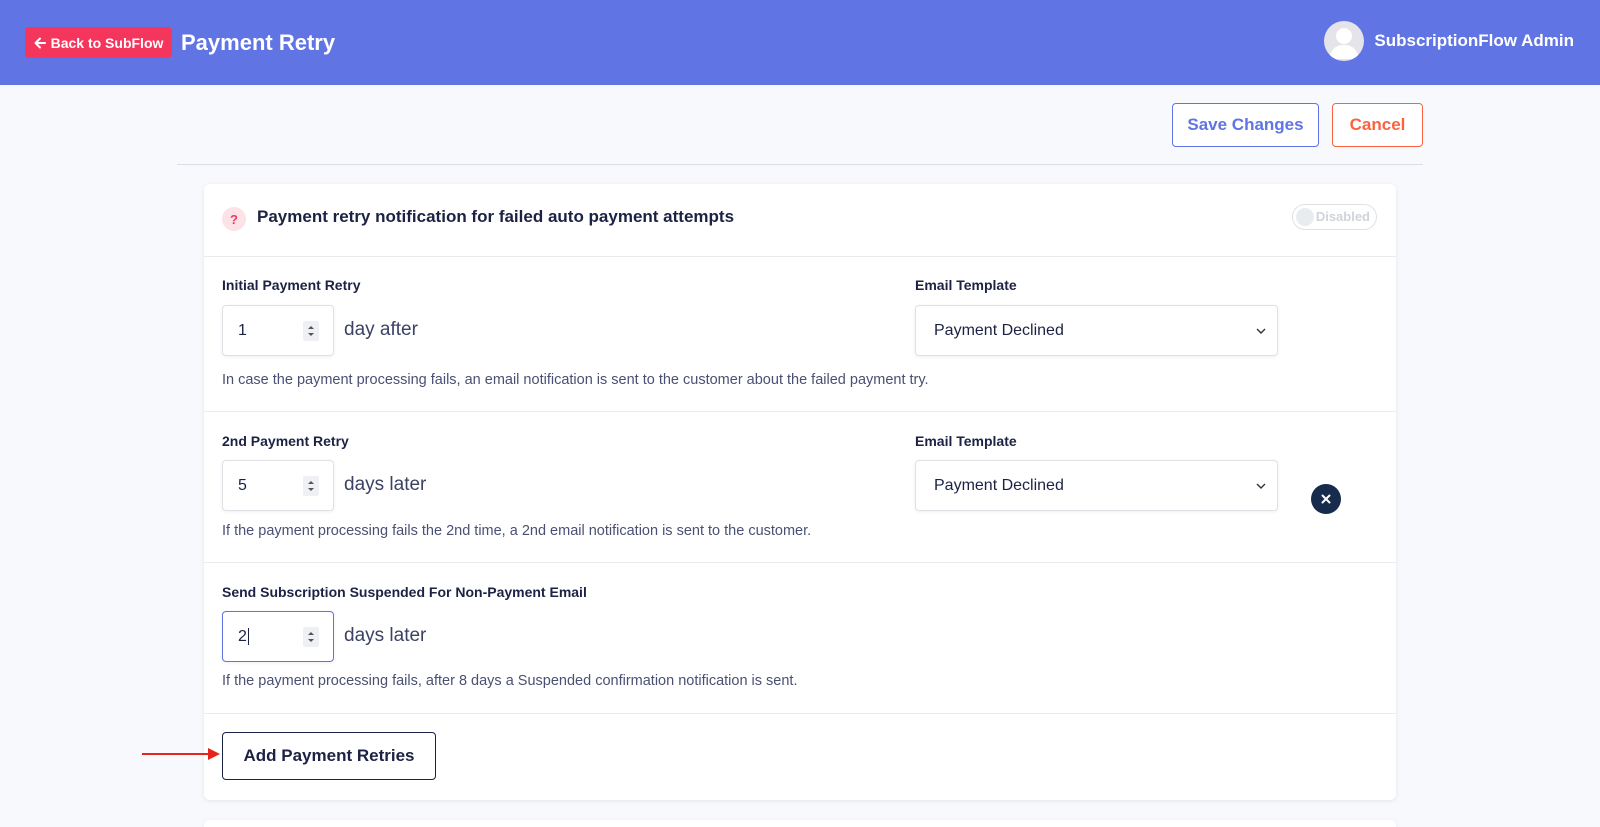  I want to click on divider, so click(800, 164).